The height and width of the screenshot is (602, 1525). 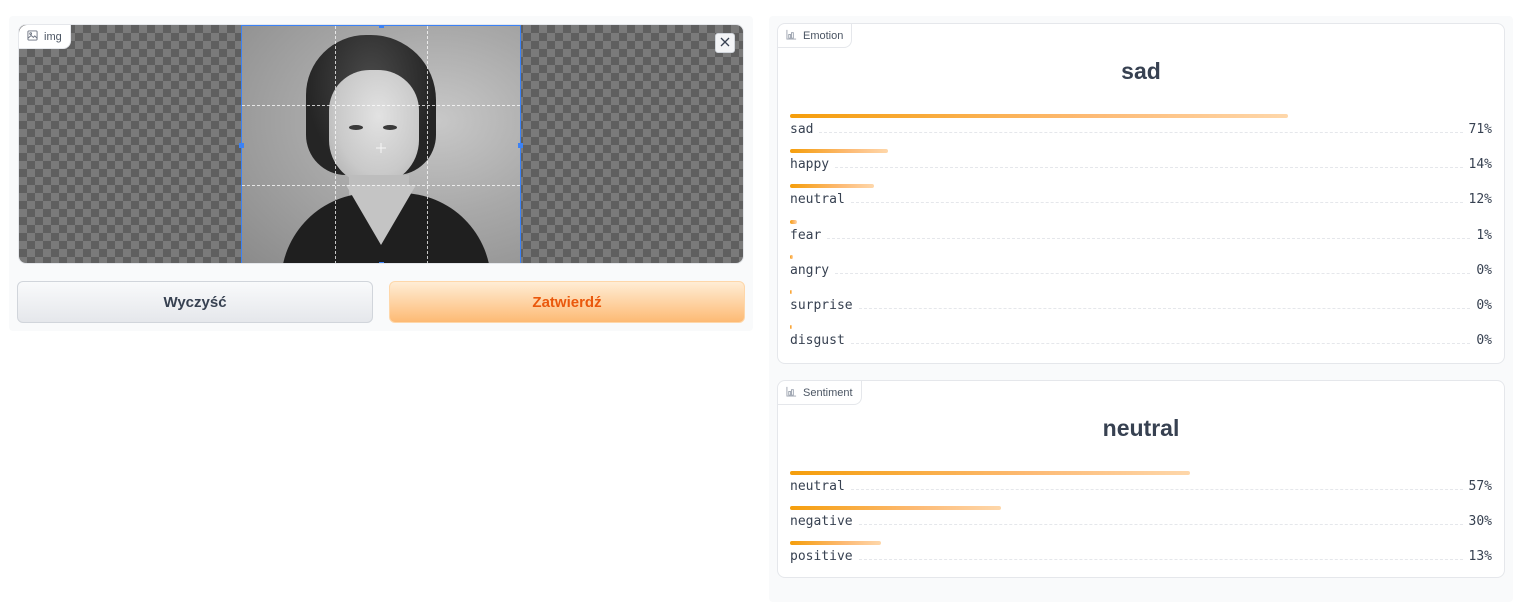 What do you see at coordinates (821, 522) in the screenshot?
I see `class-name: negative` at bounding box center [821, 522].